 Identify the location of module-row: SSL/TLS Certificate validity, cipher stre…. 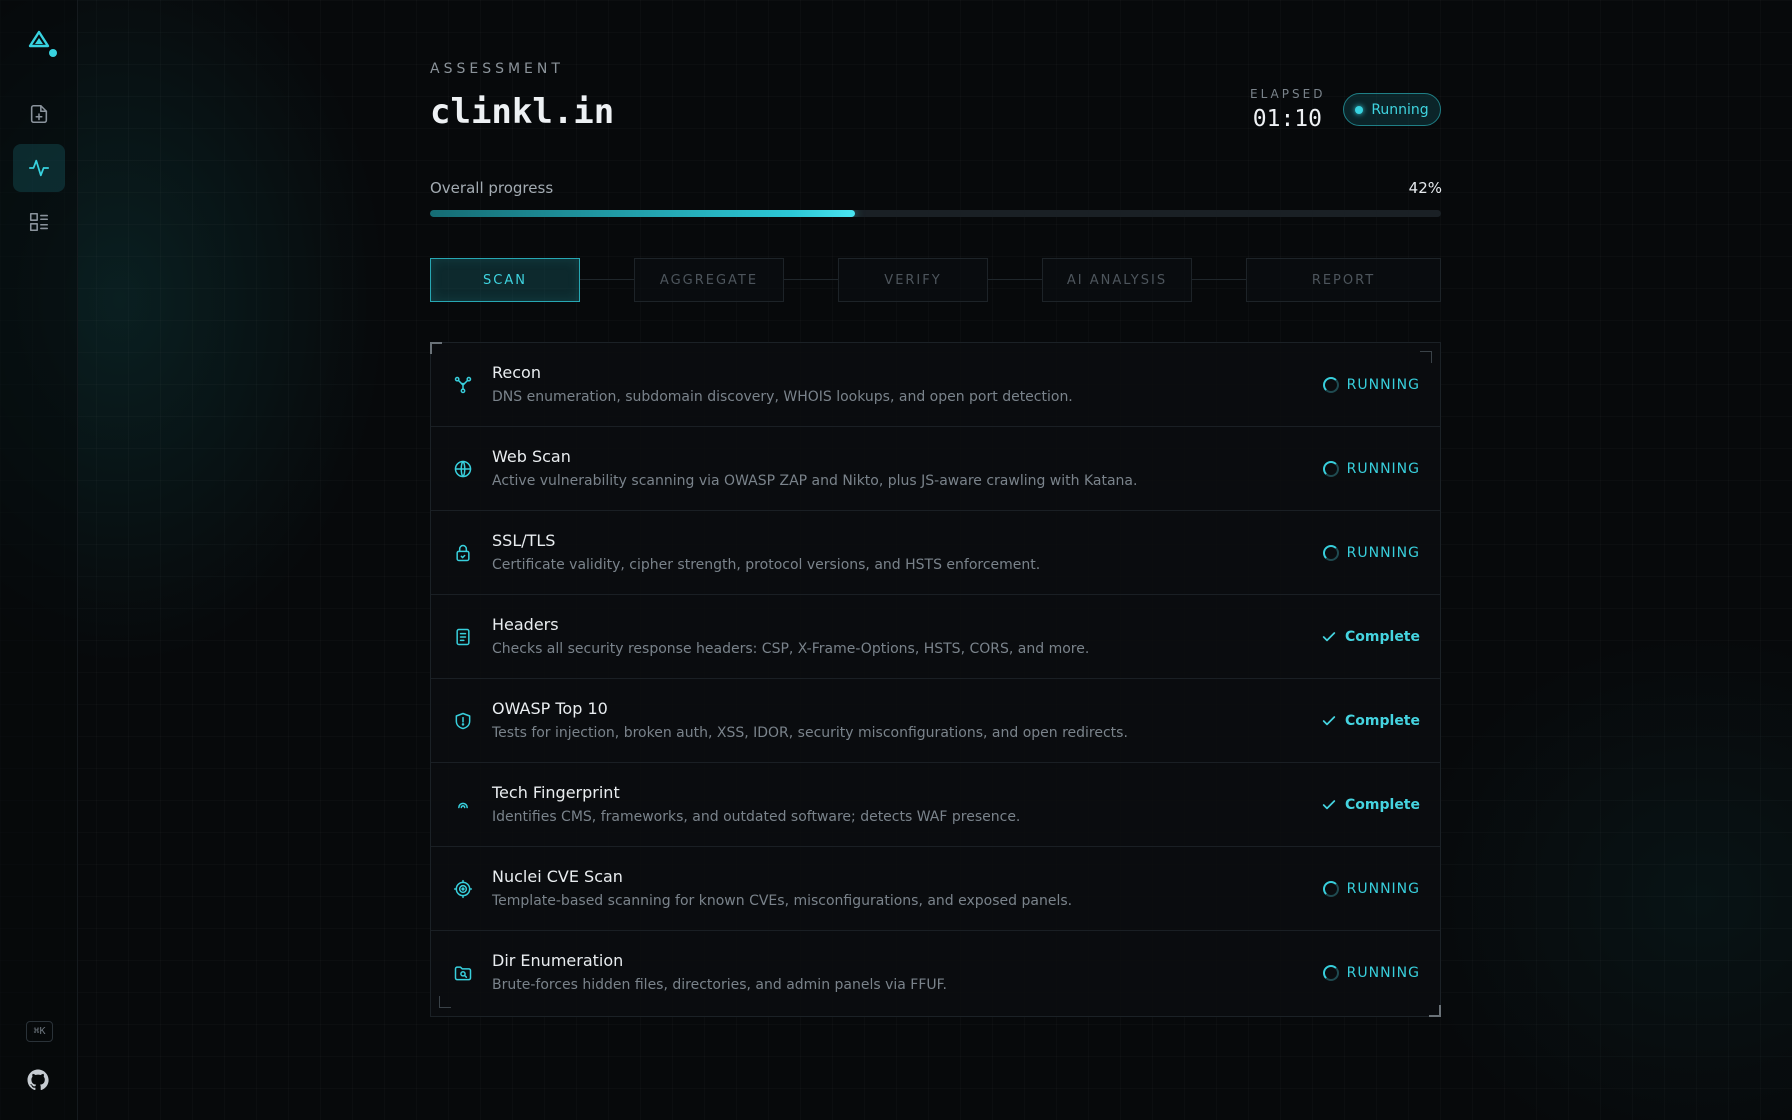
(935, 553).